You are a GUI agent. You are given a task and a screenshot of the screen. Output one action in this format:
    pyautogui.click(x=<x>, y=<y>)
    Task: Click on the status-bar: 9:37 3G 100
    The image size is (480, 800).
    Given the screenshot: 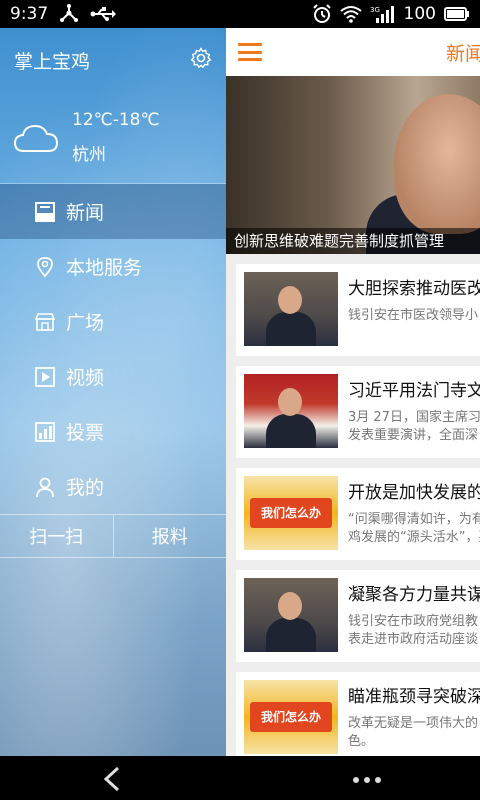 What is the action you would take?
    pyautogui.click(x=240, y=14)
    